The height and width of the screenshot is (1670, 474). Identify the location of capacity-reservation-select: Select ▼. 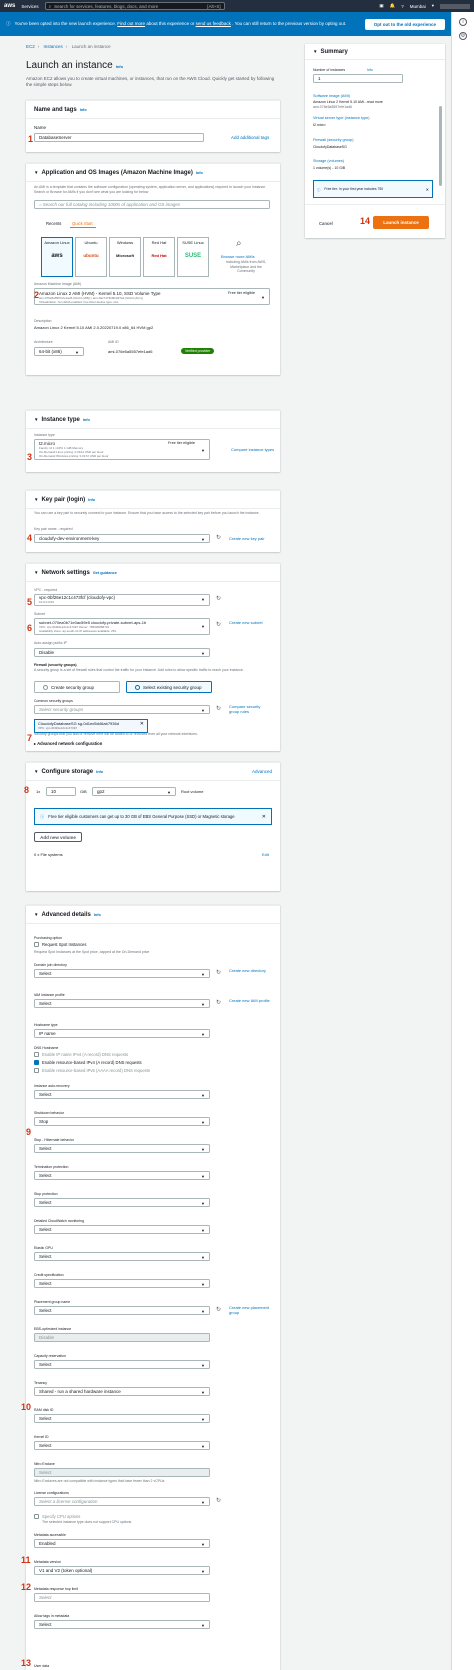
(122, 1364).